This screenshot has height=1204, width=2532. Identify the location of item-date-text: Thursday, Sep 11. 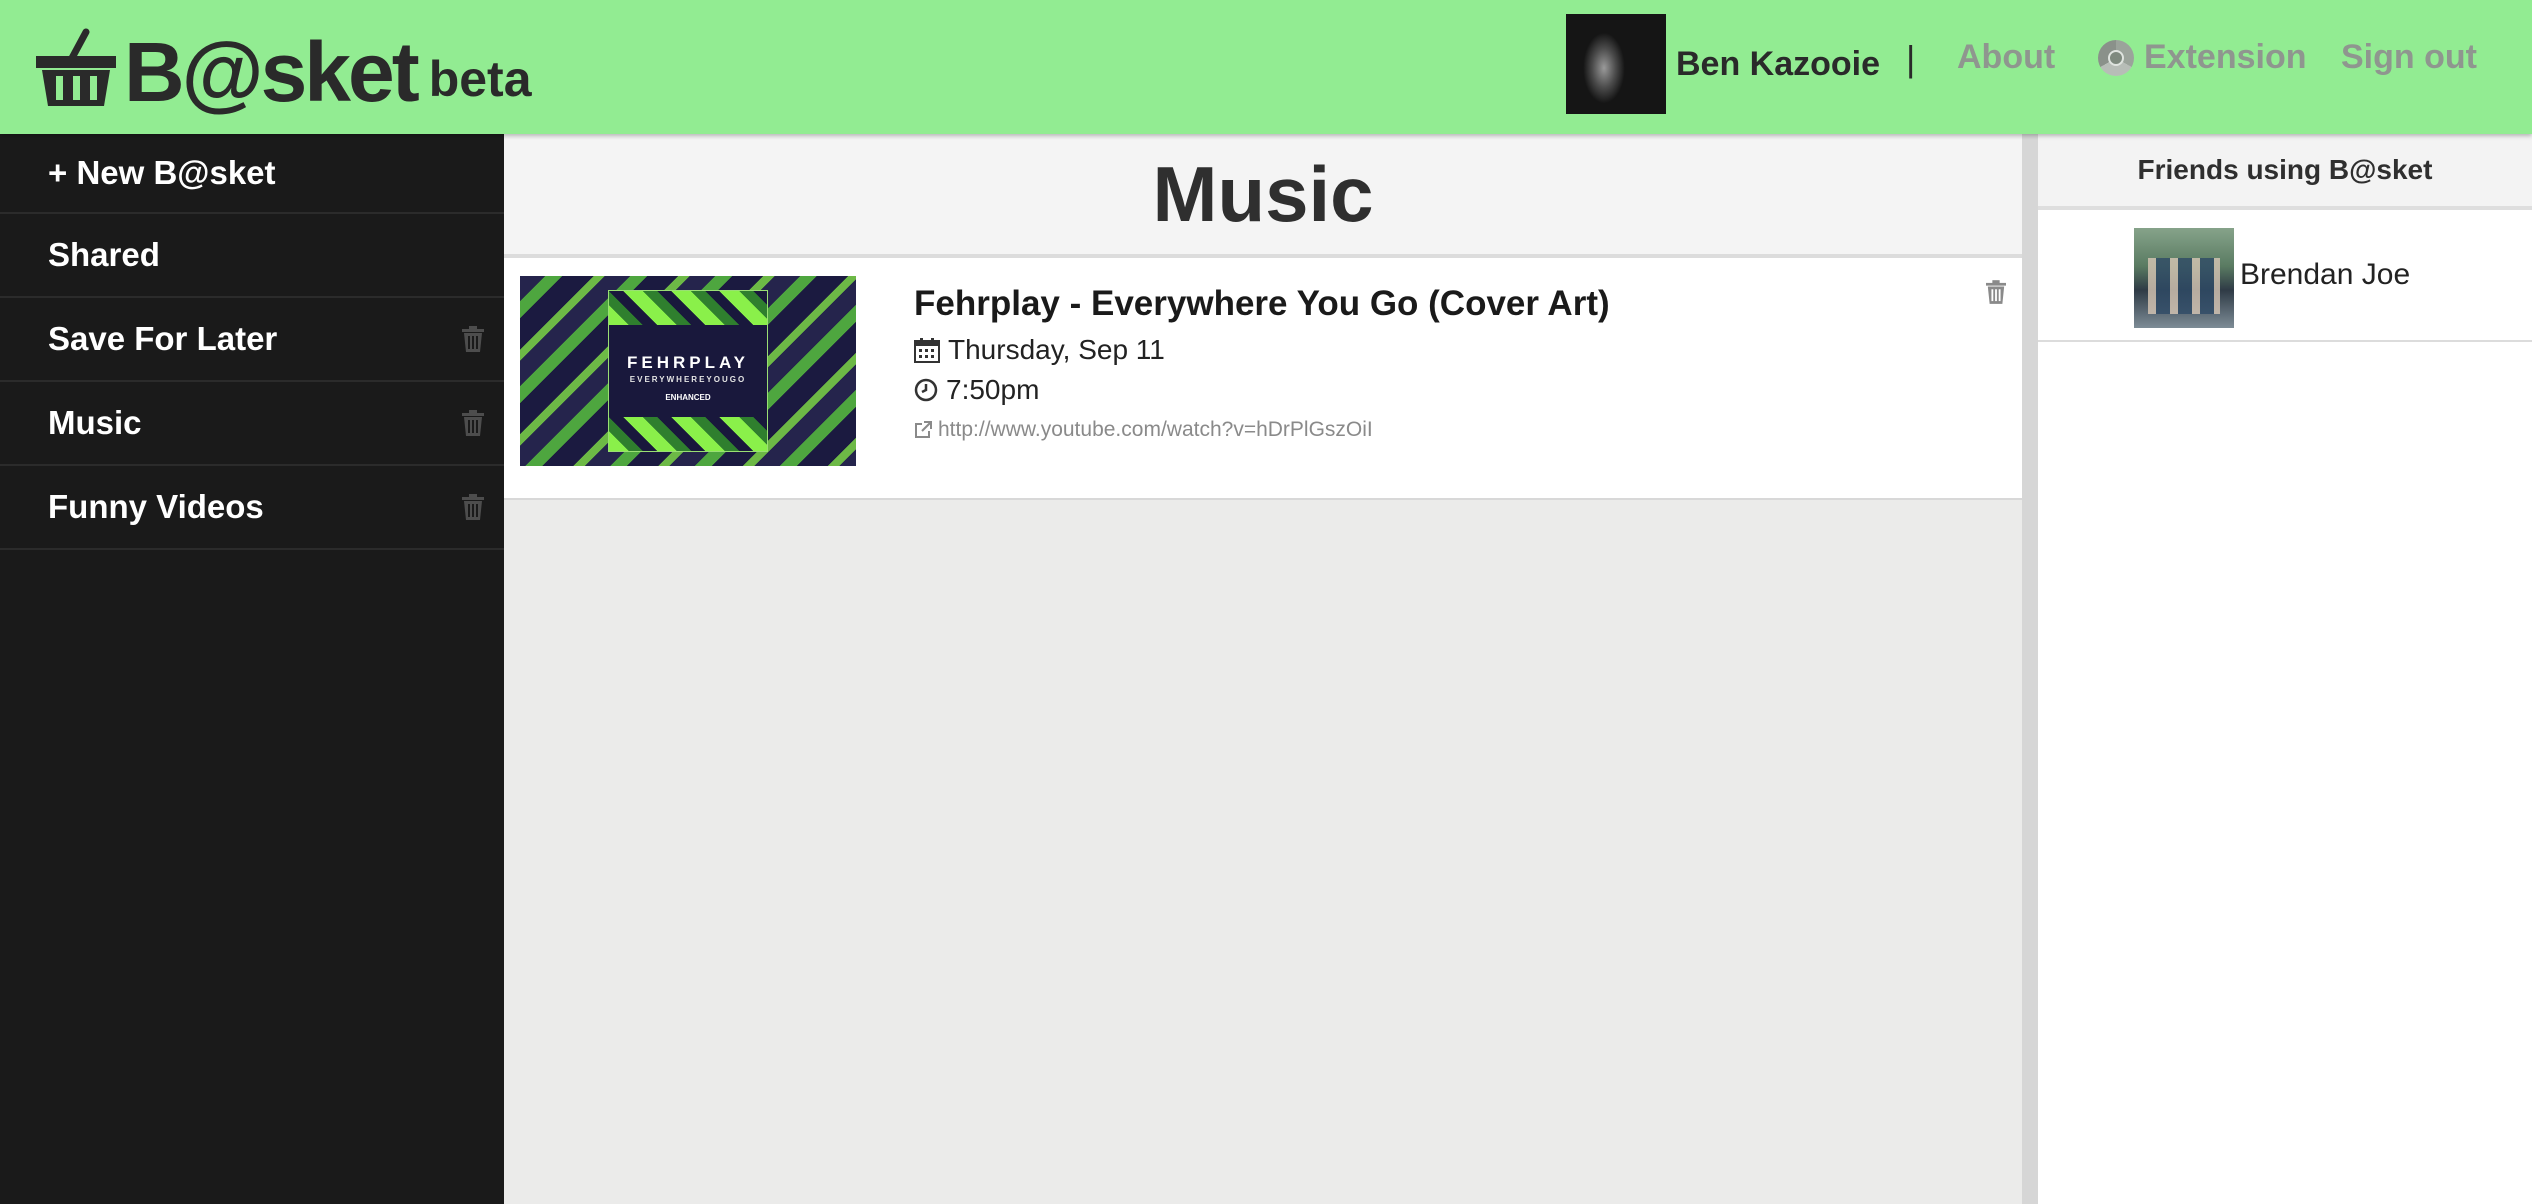
(1056, 349).